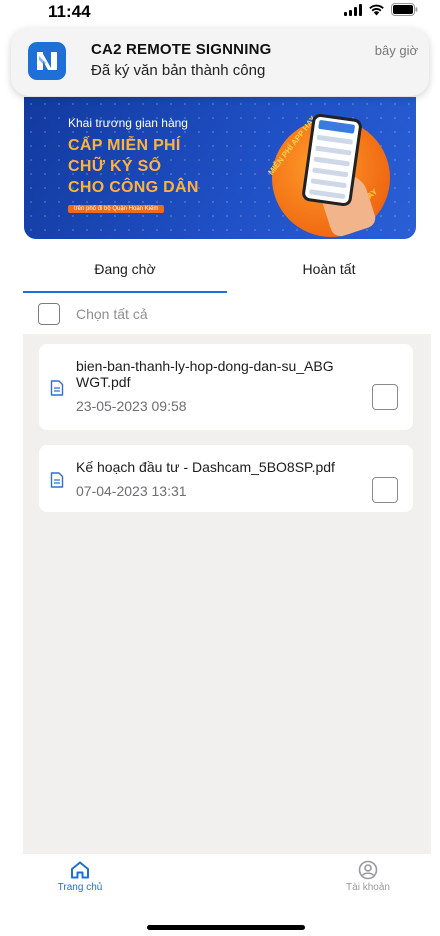  Describe the element at coordinates (47, 61) in the screenshot. I see `app-logo-icon` at that location.